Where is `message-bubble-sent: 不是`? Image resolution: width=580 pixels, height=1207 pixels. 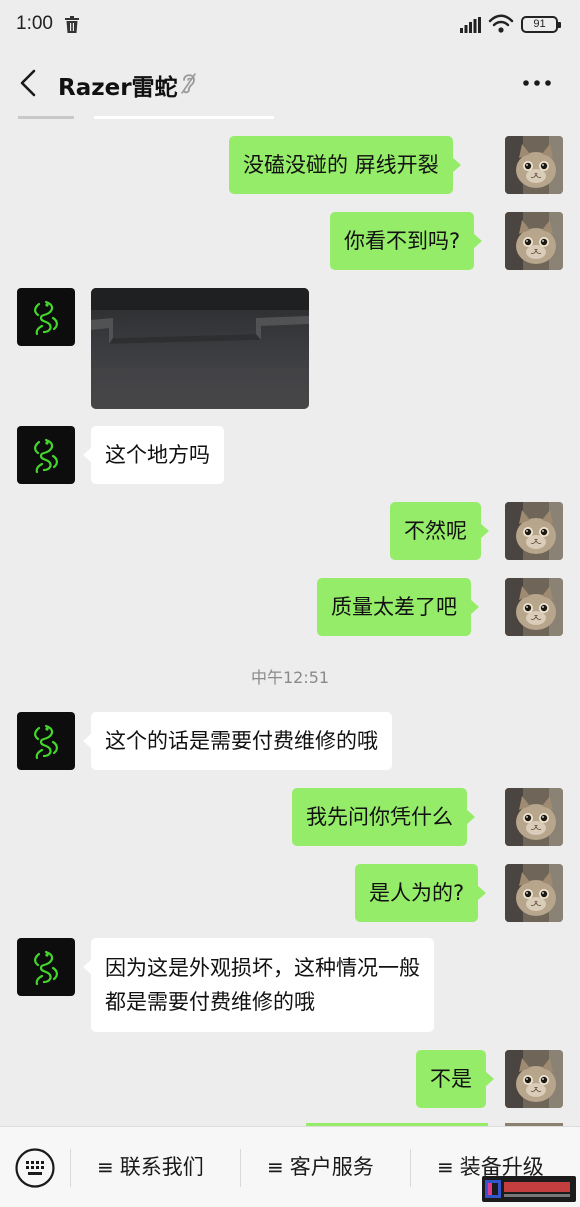 message-bubble-sent: 不是 is located at coordinates (455, 1079).